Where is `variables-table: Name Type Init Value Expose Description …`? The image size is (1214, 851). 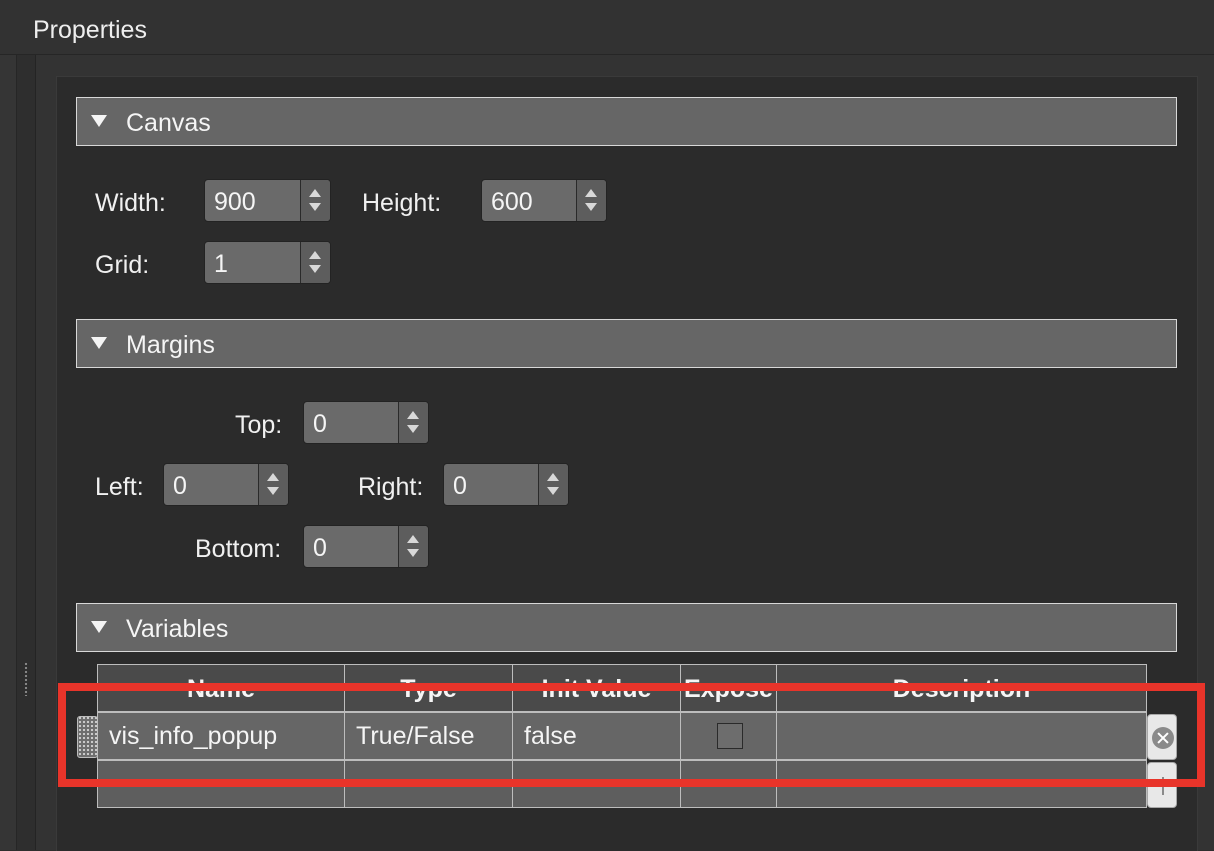 variables-table: Name Type Init Value Expose Description … is located at coordinates (622, 736).